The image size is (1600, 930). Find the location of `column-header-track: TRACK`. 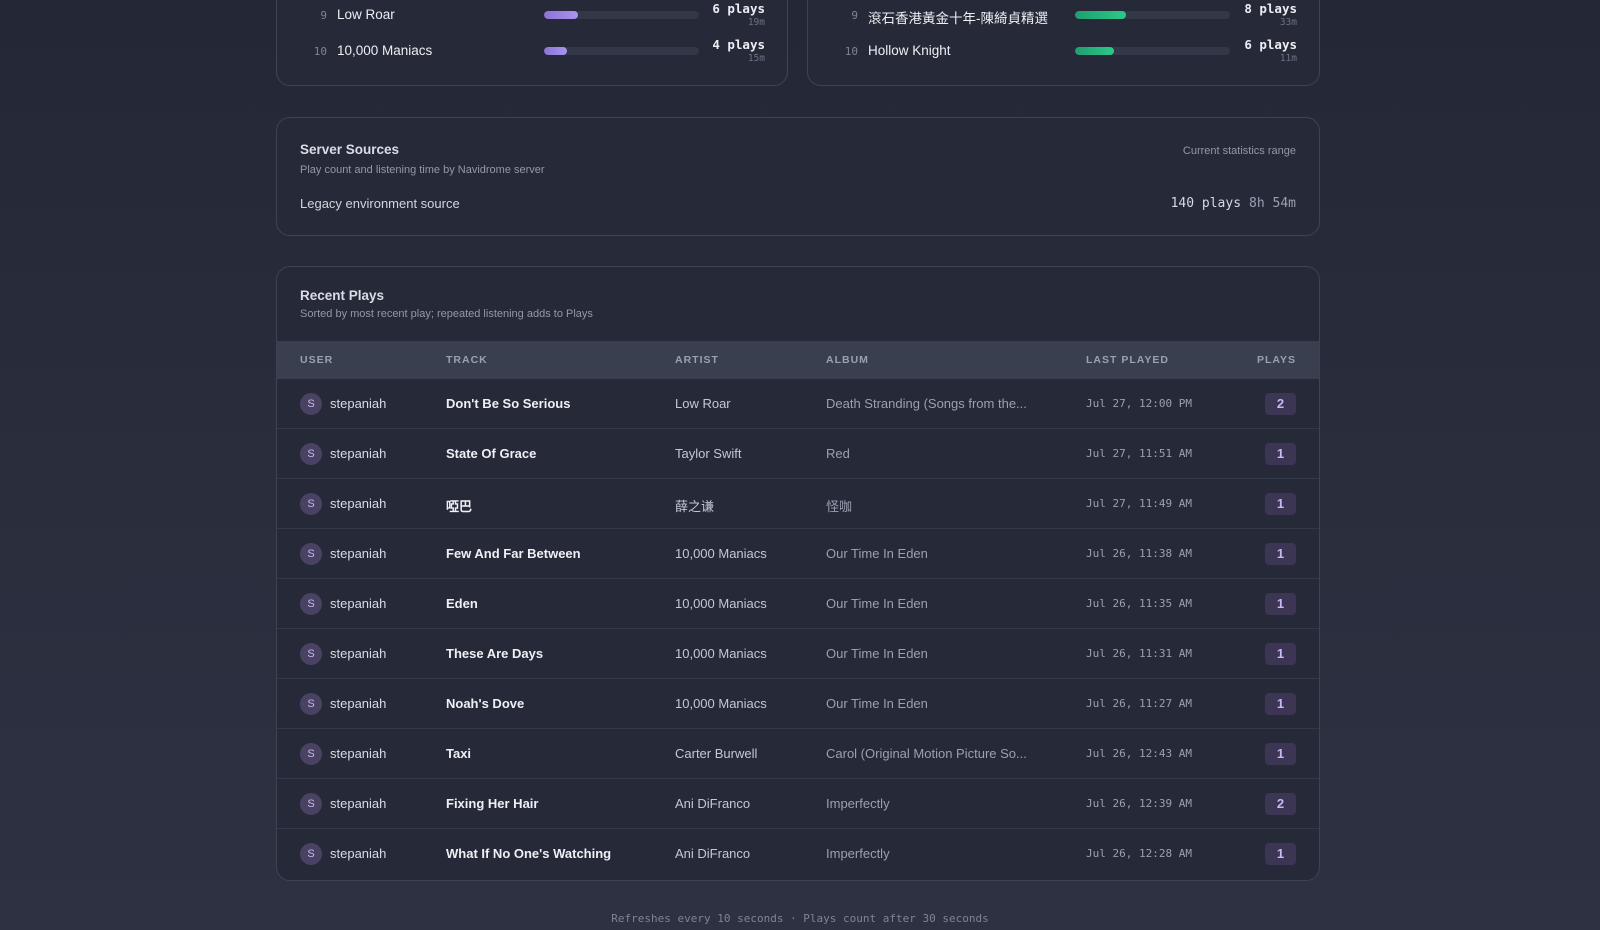

column-header-track: TRACK is located at coordinates (467, 360).